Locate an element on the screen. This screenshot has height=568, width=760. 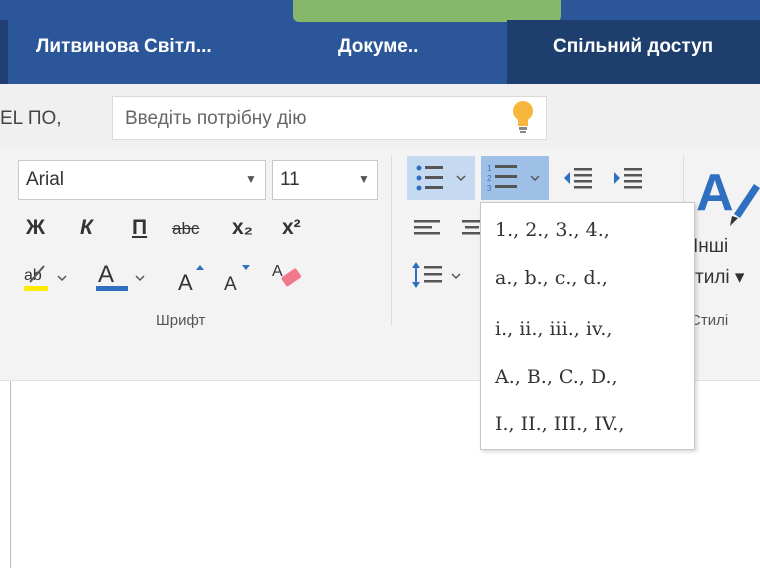
numbering-icon: 1 2 3 is located at coordinates (513, 178).